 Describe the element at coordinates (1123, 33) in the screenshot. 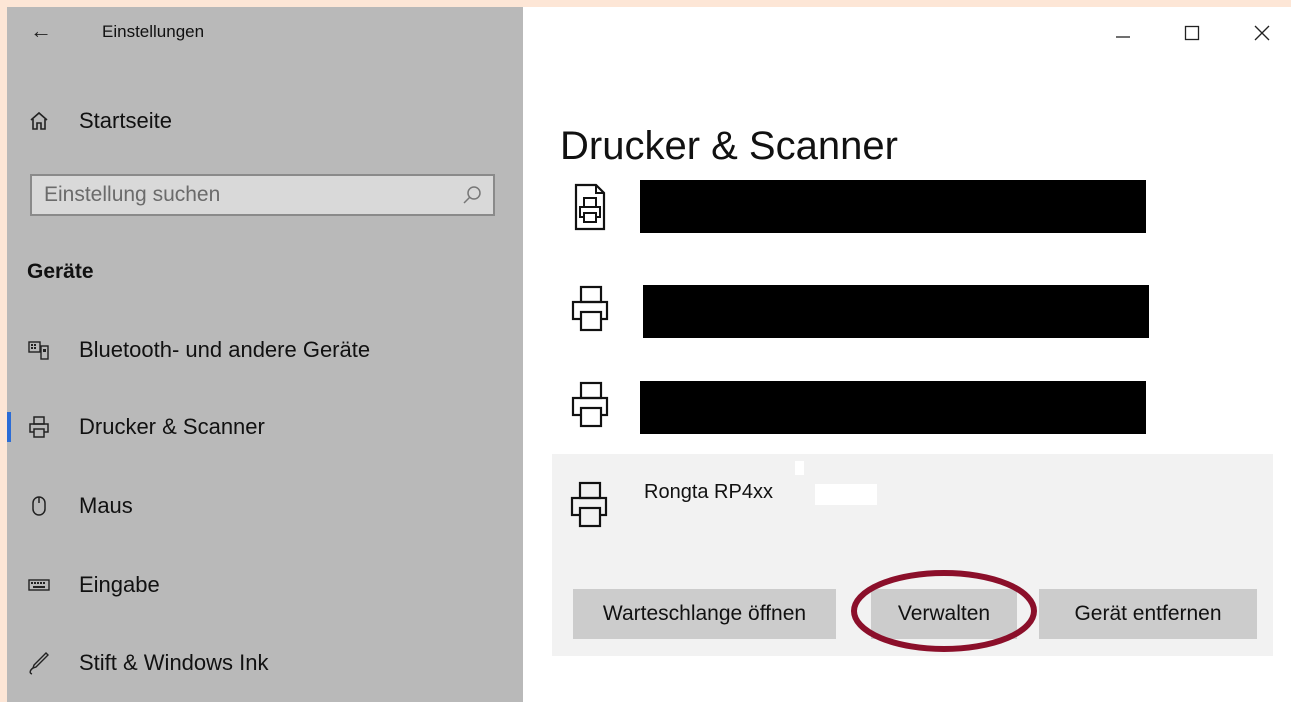

I see `minimize-icon` at that location.